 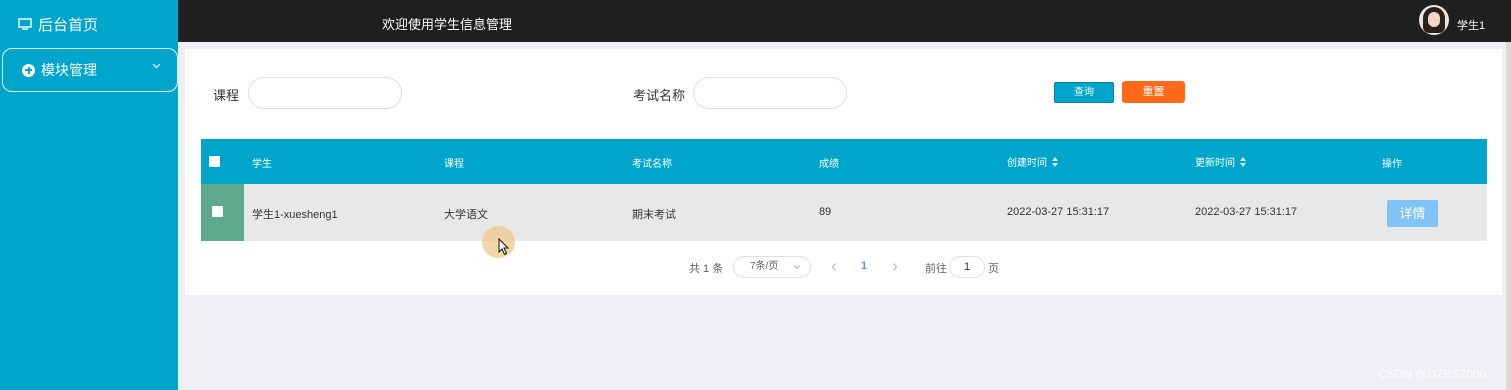 I want to click on reset-button: 重置, so click(x=1153, y=92).